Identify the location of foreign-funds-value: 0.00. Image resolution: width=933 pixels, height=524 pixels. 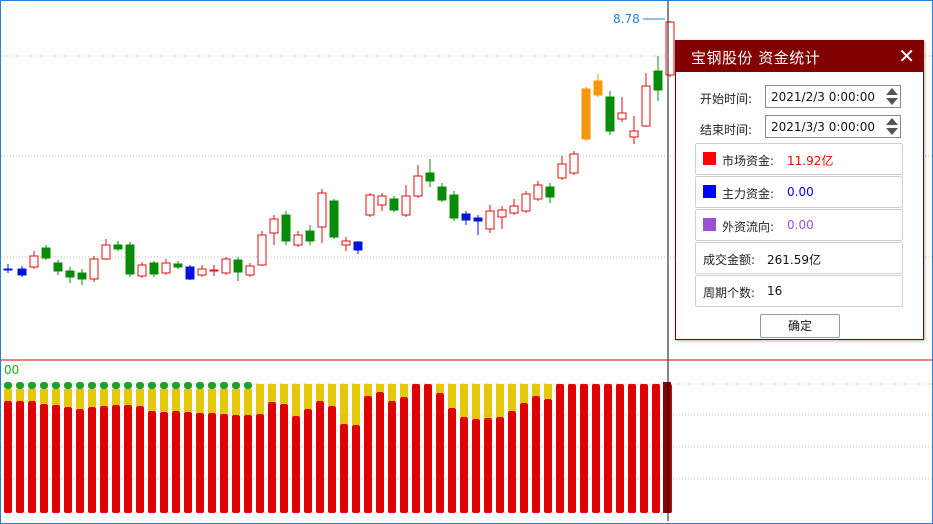
(800, 225).